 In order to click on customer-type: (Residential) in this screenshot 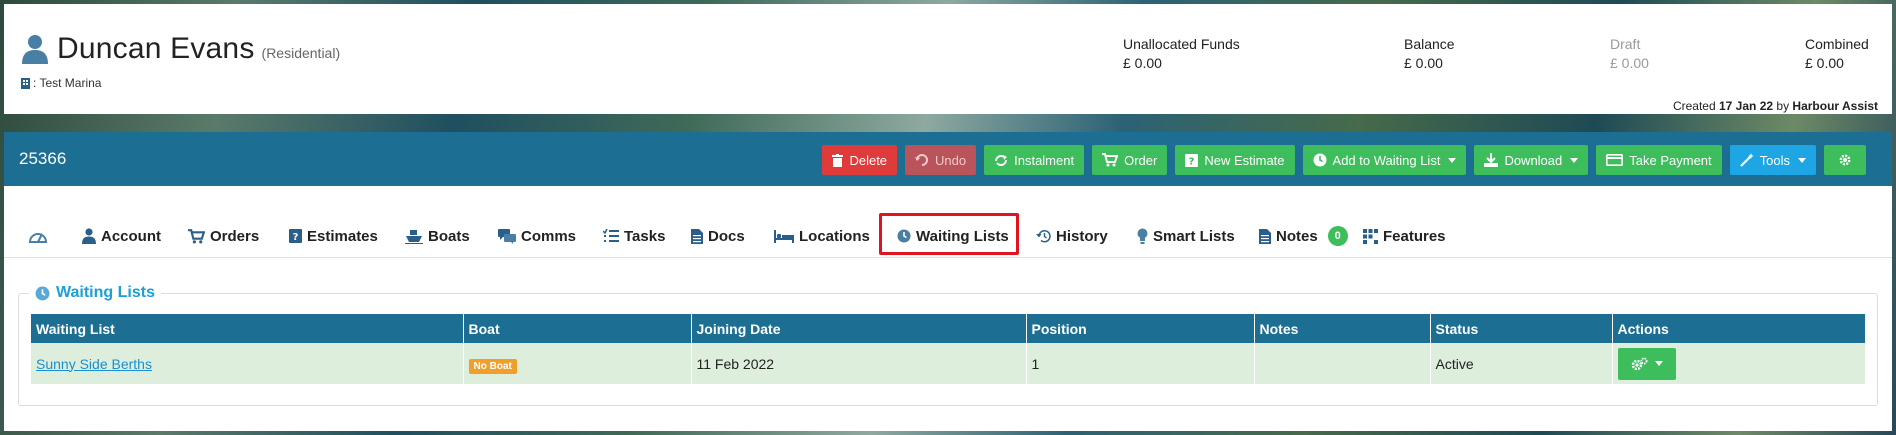, I will do `click(301, 53)`.